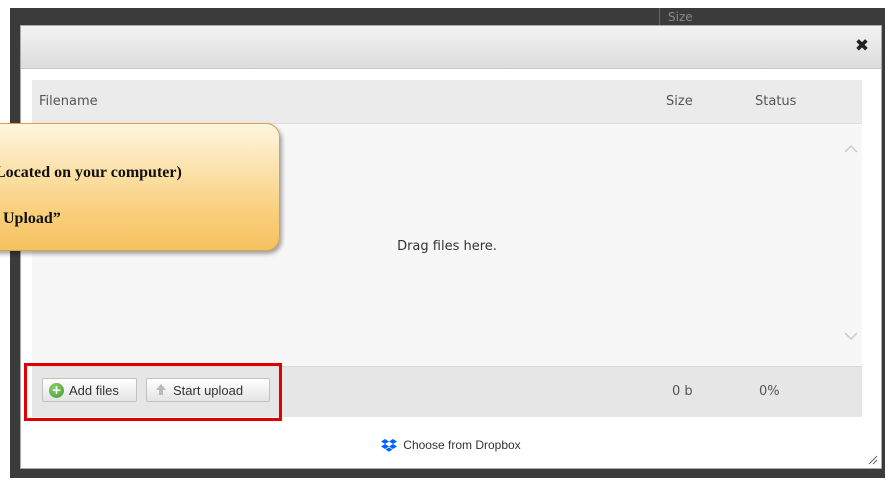 The height and width of the screenshot is (487, 893). What do you see at coordinates (68, 101) in the screenshot?
I see `filename-column-header: Filename` at bounding box center [68, 101].